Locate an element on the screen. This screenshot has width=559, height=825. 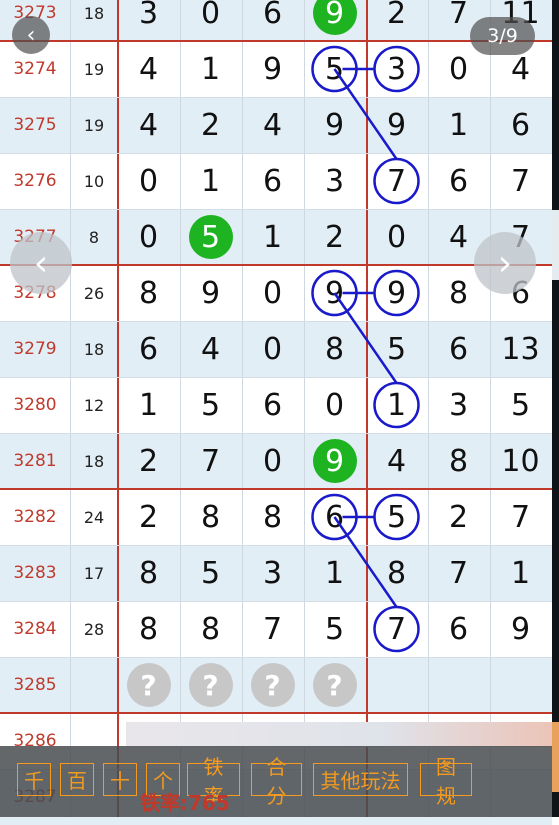
chevron-right-icon: › is located at coordinates (505, 263).